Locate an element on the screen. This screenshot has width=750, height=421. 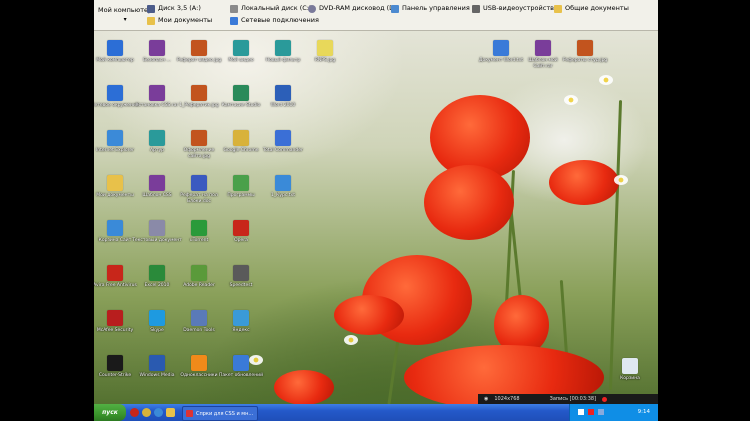
toolbar-my-computer: Мой компьютер ▾ is located at coordinates (125, 17).